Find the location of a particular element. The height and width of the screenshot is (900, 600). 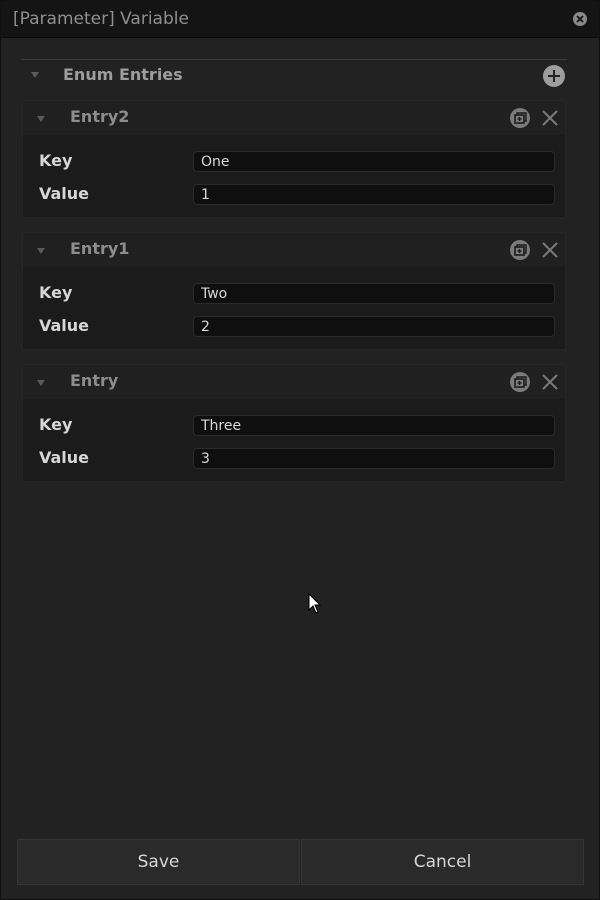

entry-panel: Entry1 Key Value is located at coordinates (294, 291).